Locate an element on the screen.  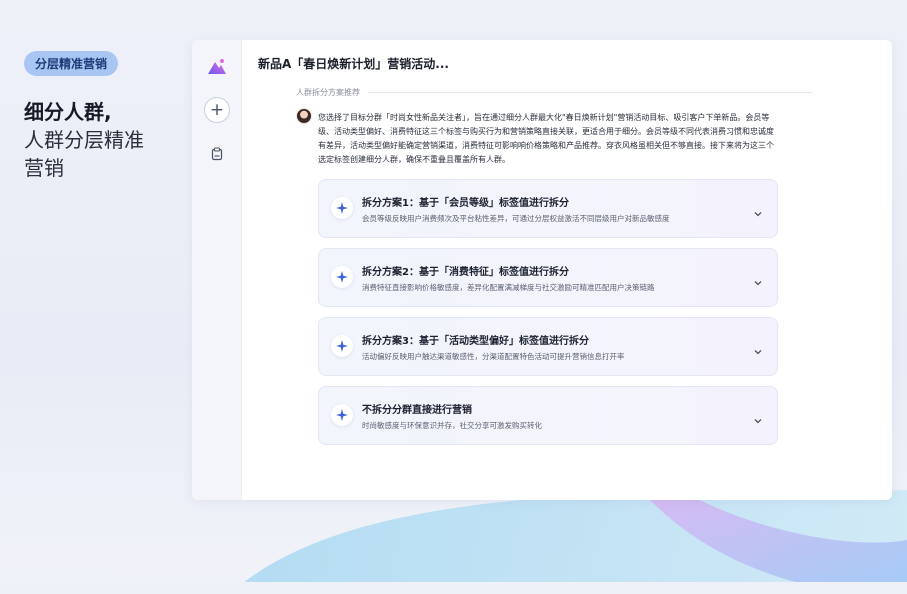
option-title: 拆分方案2：基于「消费特征」标签值进行拆分 is located at coordinates (465, 272).